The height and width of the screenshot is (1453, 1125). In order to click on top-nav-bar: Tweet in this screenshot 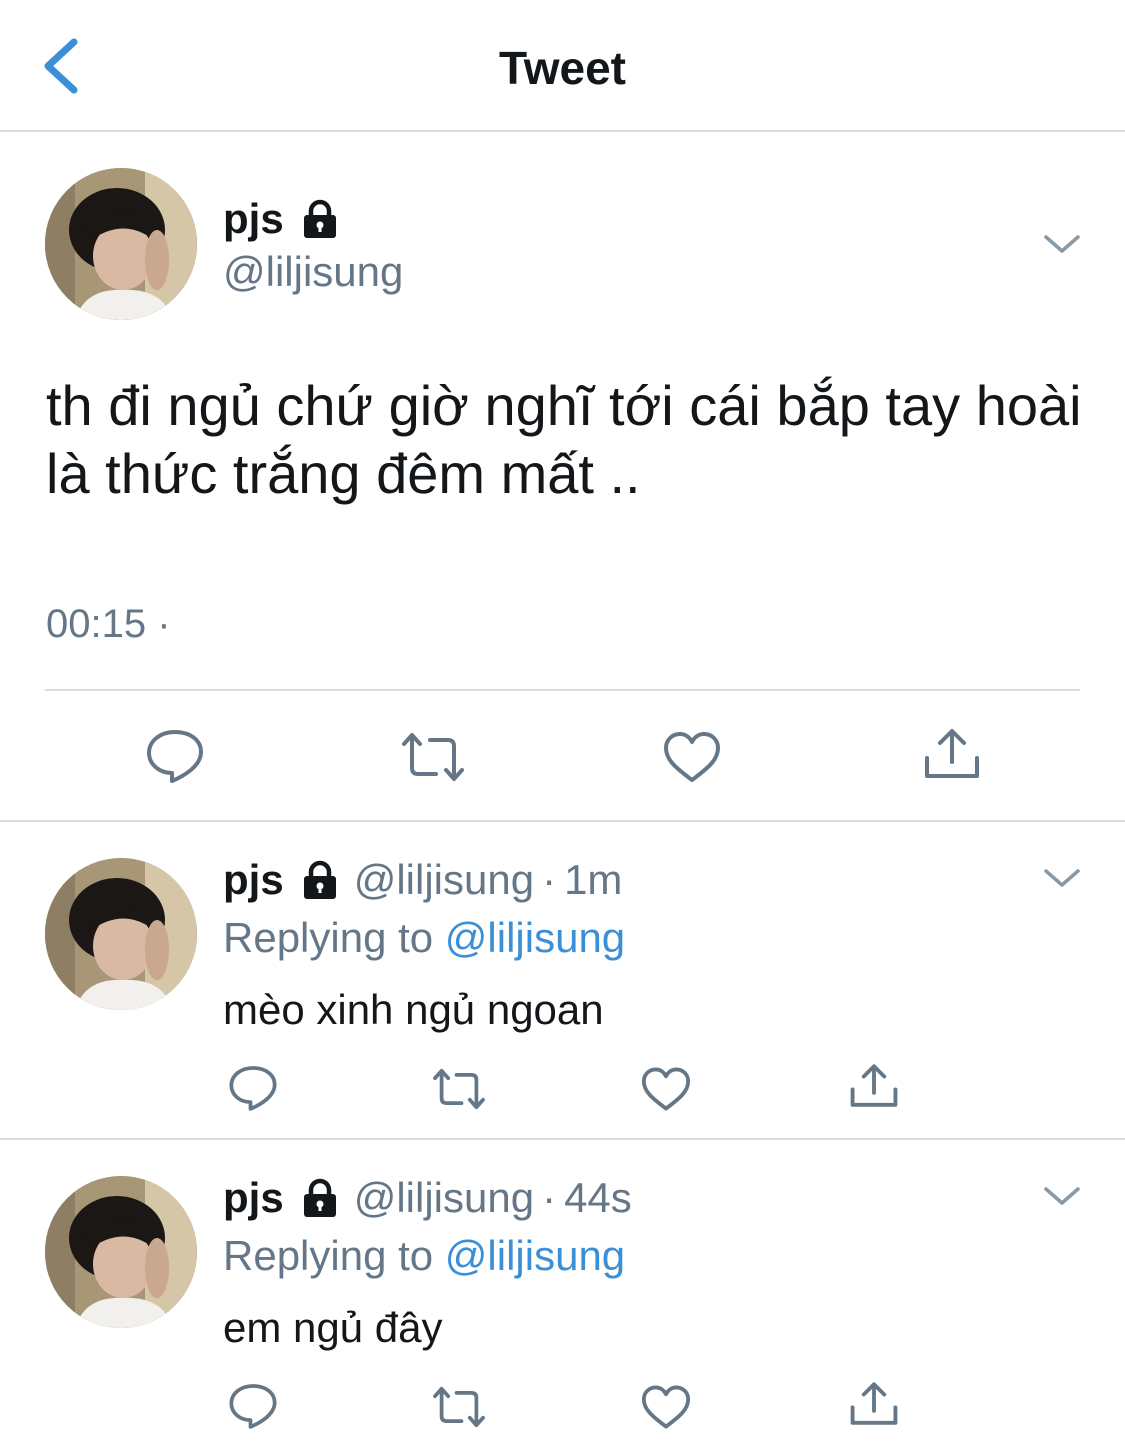, I will do `click(562, 66)`.